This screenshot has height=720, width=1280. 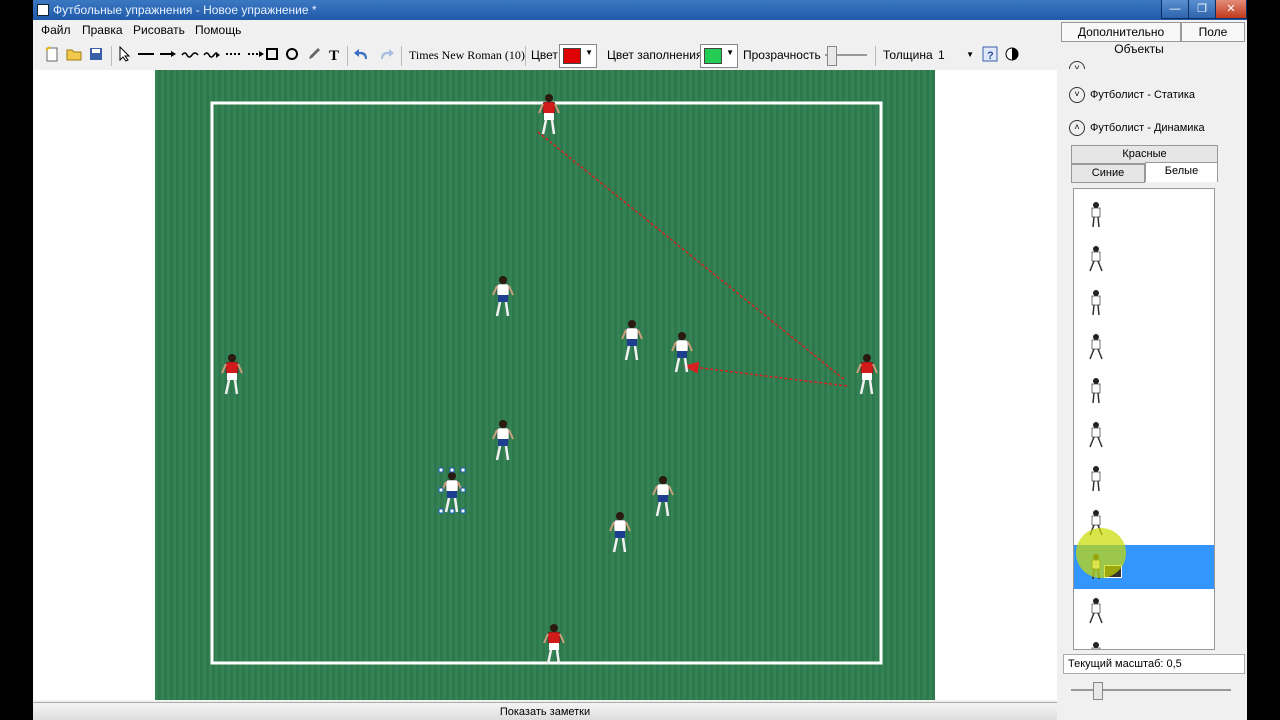 What do you see at coordinates (467, 55) in the screenshot?
I see `font-selector: Times New Roman (10)` at bounding box center [467, 55].